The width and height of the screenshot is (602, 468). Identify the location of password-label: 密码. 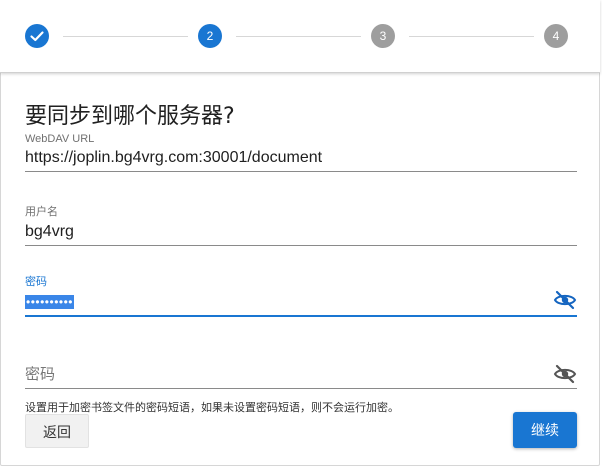
(36, 282).